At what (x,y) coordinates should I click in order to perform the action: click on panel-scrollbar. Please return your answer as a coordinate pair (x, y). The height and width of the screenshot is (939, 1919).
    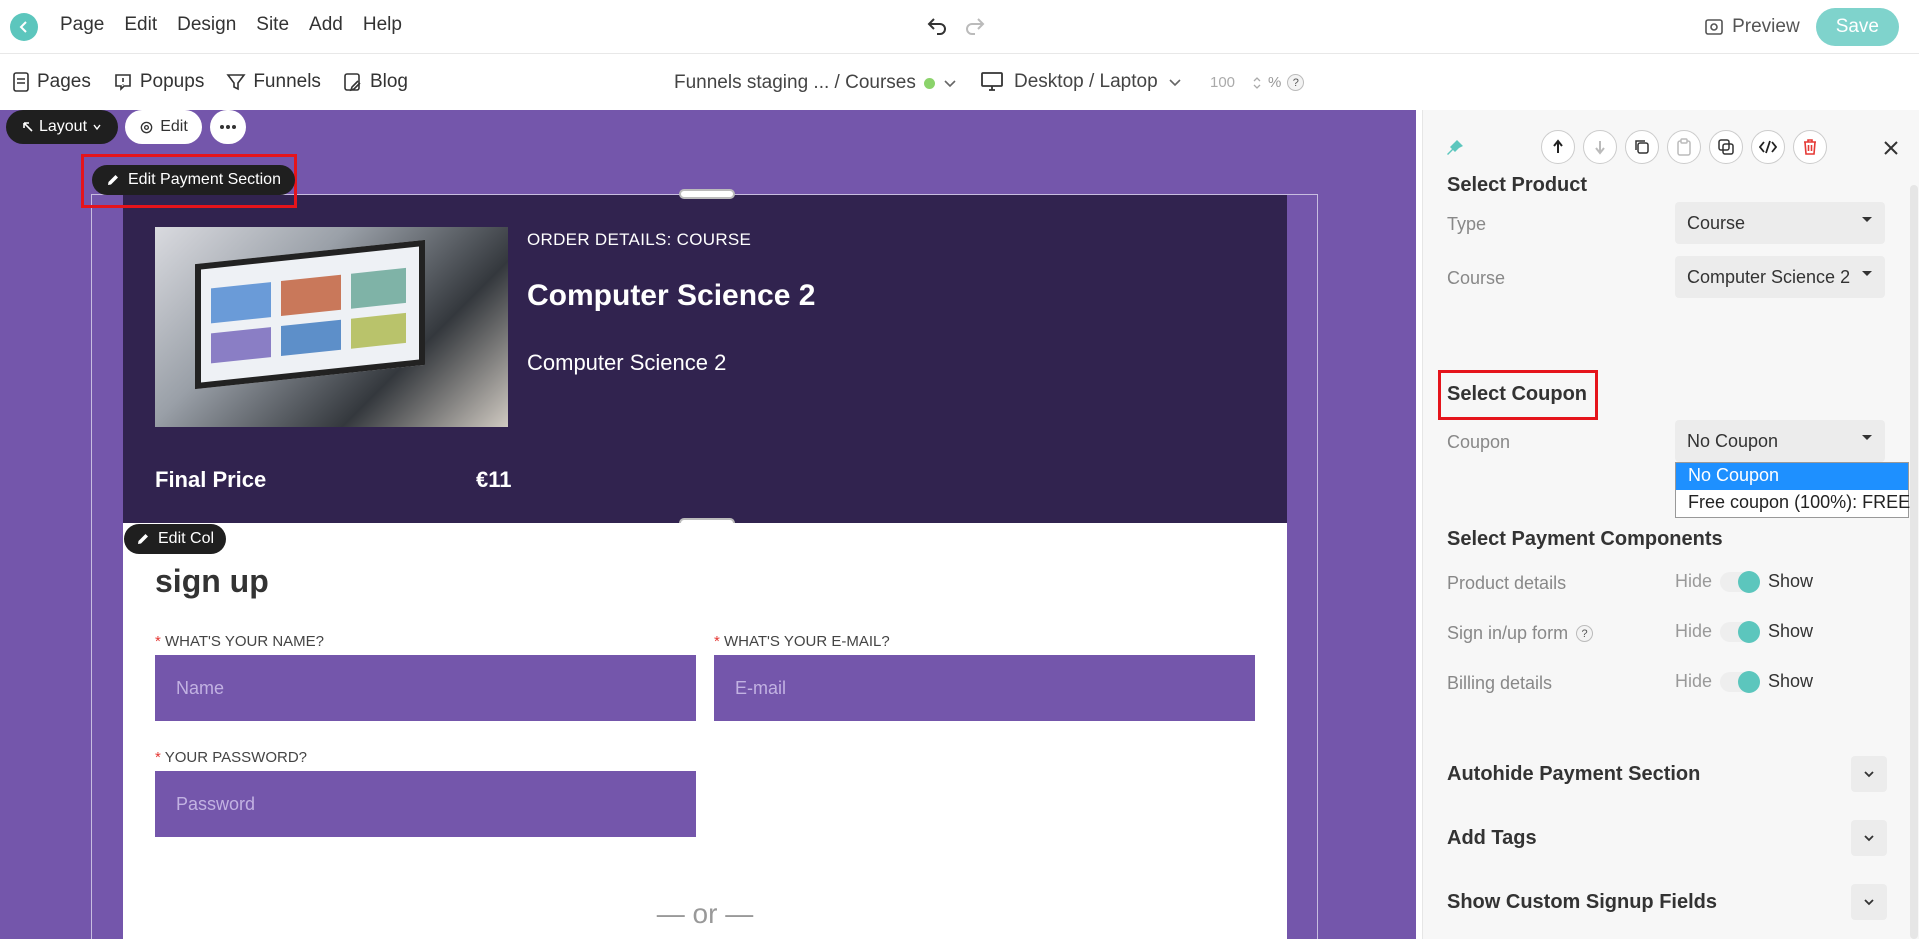
    Looking at the image, I should click on (1914, 562).